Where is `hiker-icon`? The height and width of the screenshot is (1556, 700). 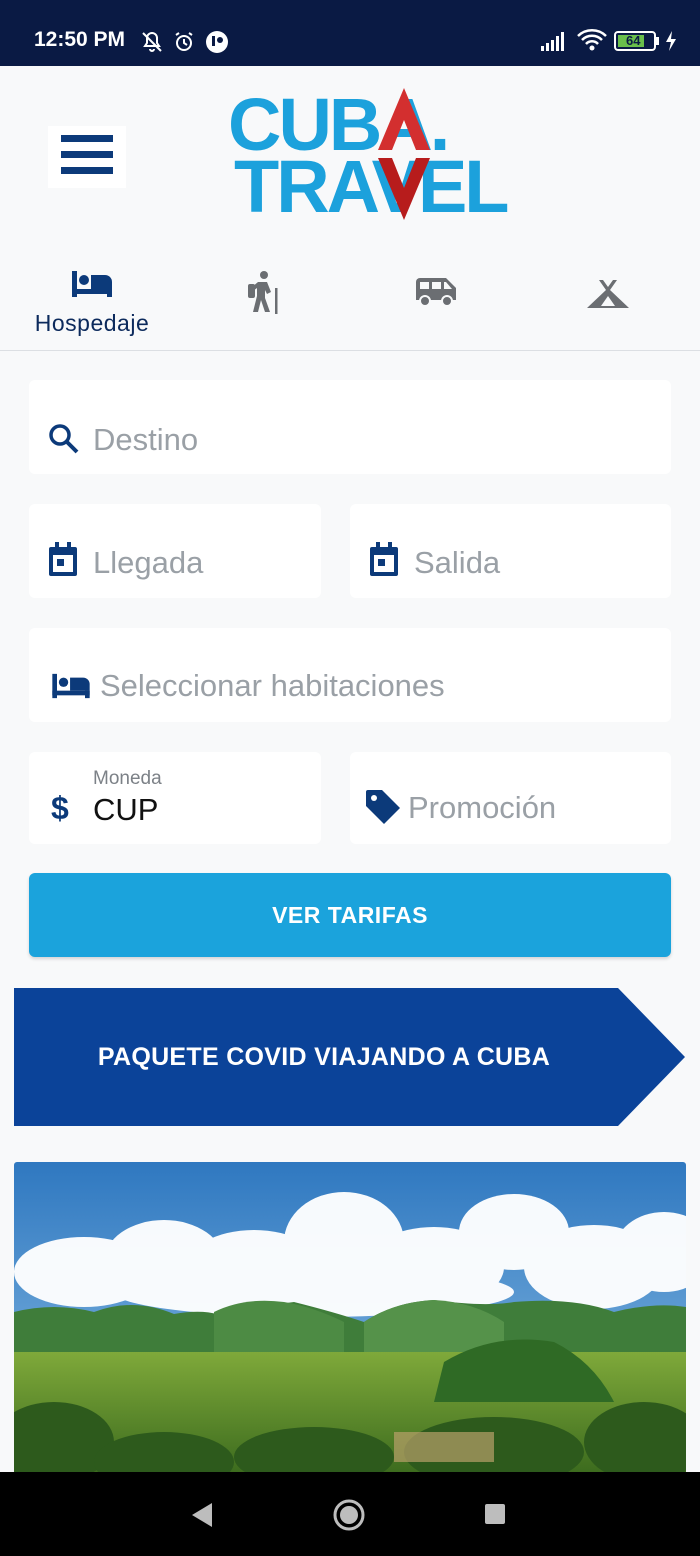
hiker-icon is located at coordinates (264, 292).